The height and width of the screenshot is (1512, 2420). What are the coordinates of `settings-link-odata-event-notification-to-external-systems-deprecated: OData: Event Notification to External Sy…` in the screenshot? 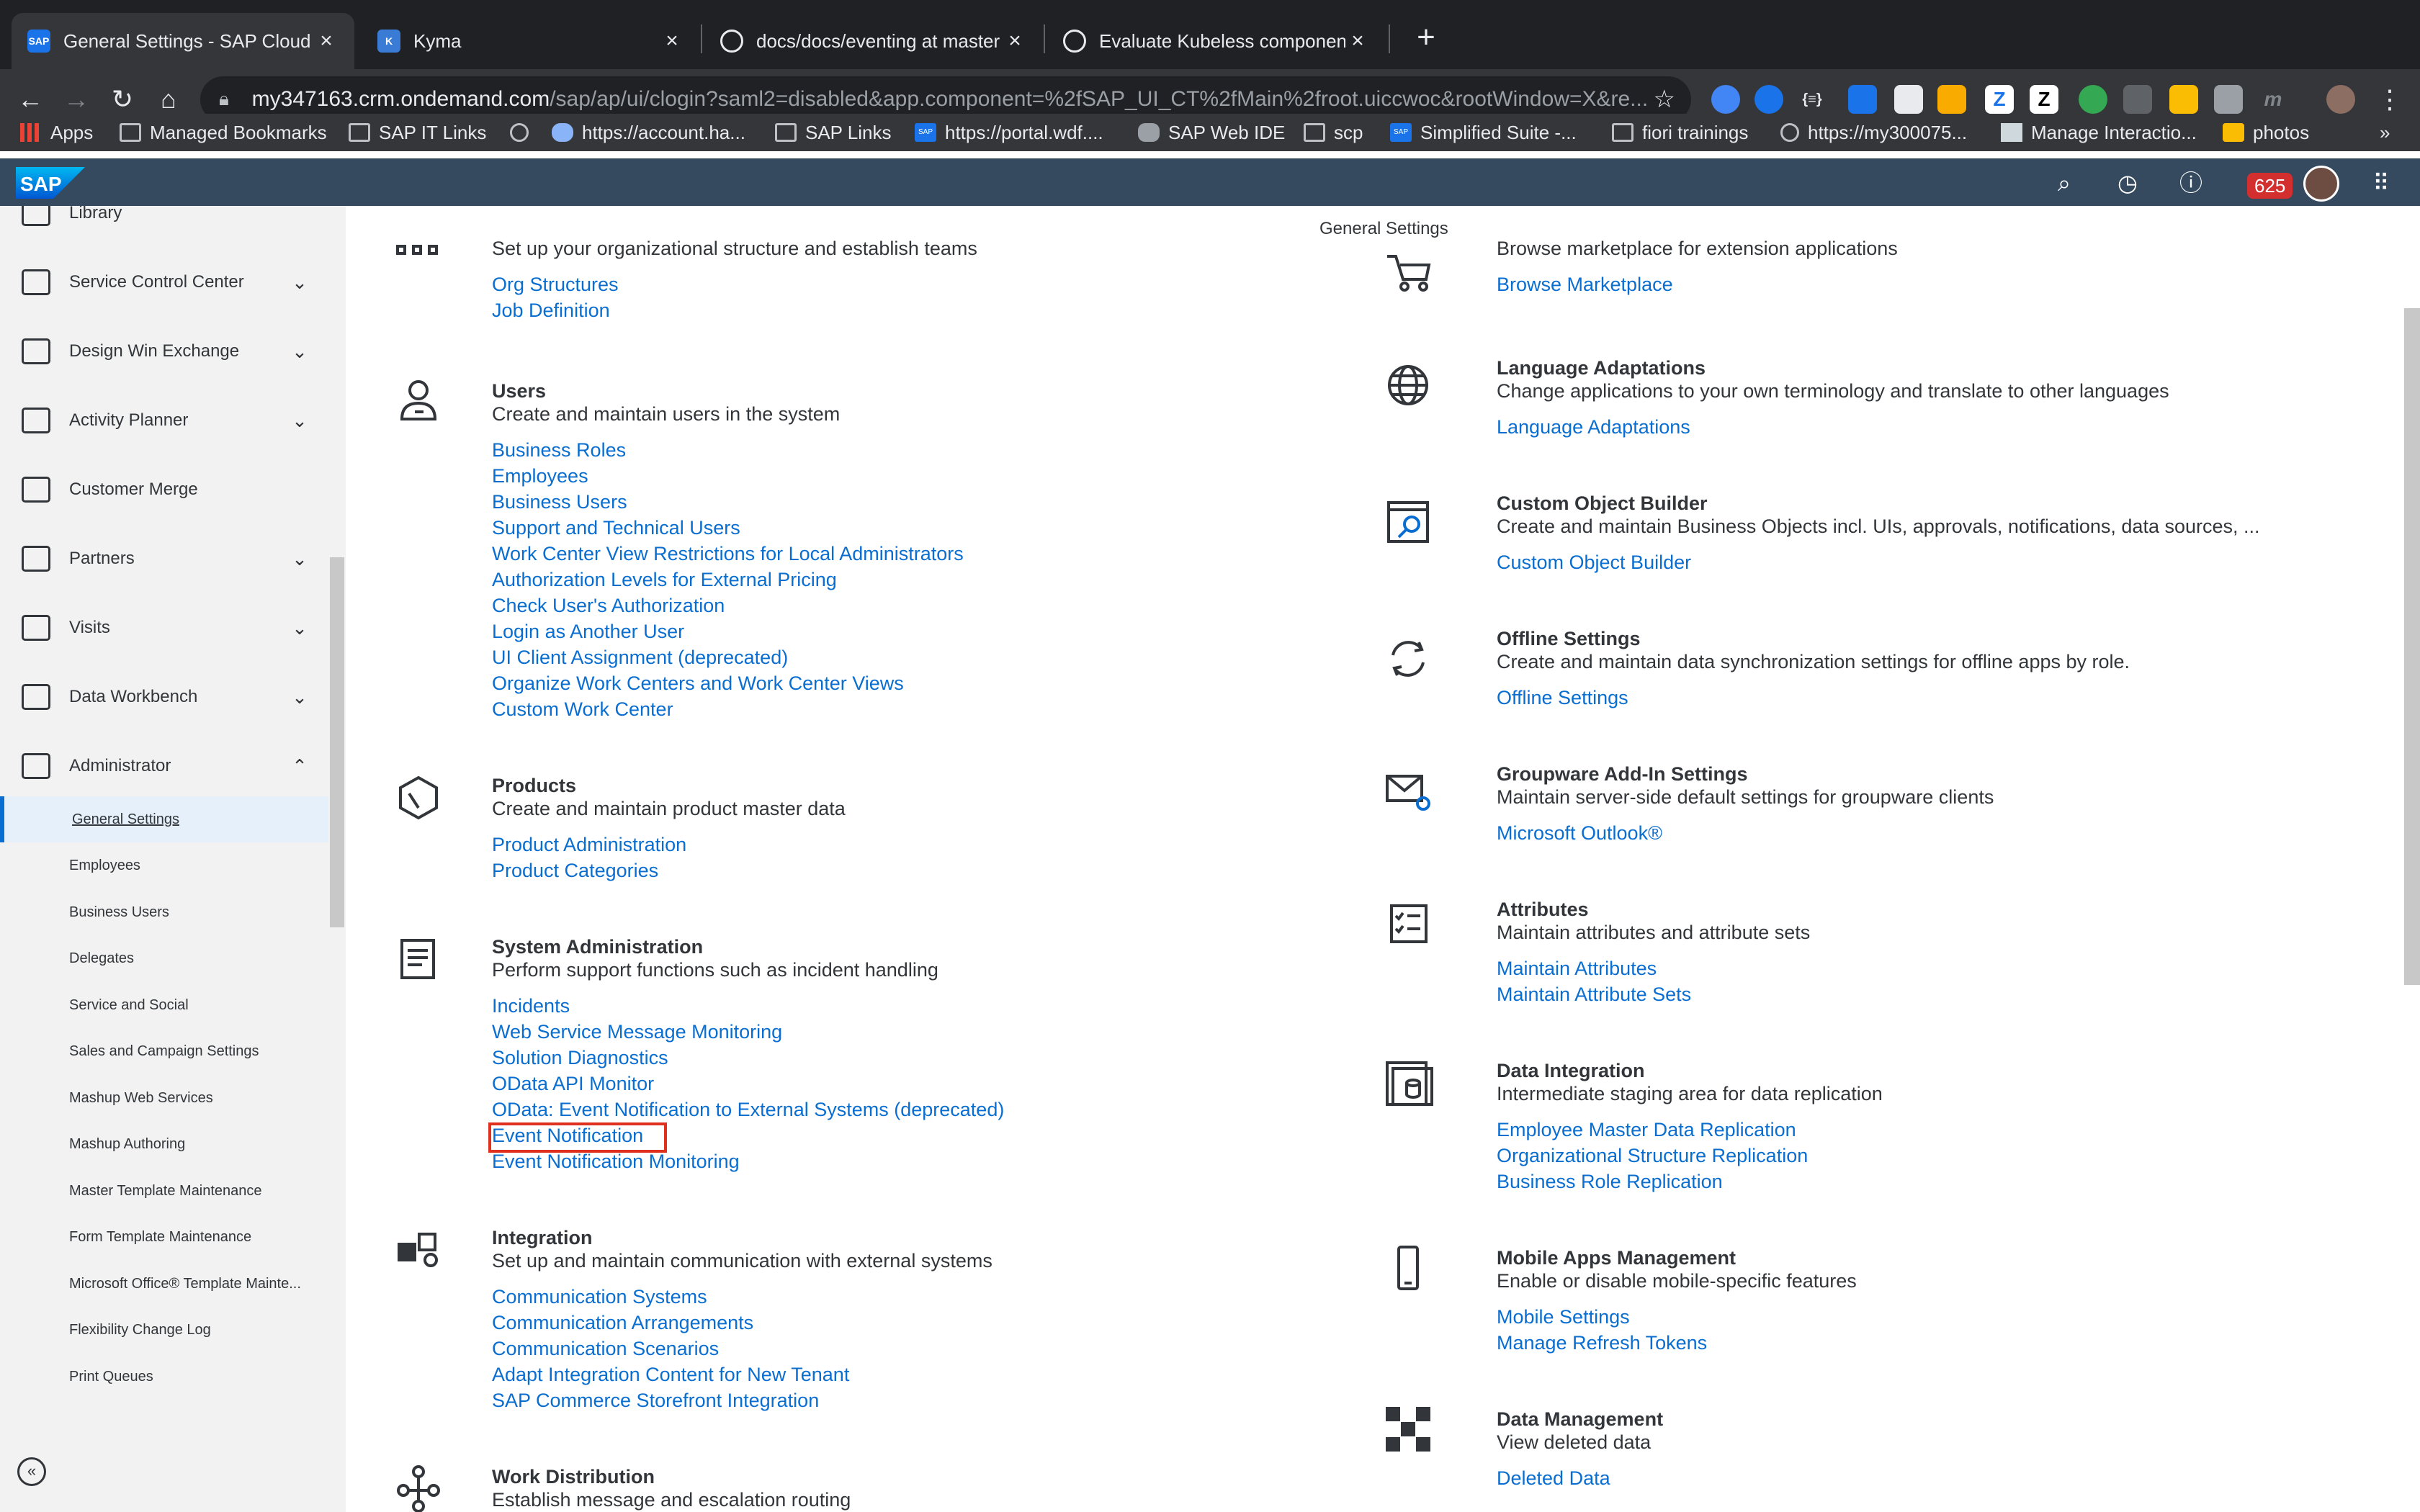 It's located at (748, 1110).